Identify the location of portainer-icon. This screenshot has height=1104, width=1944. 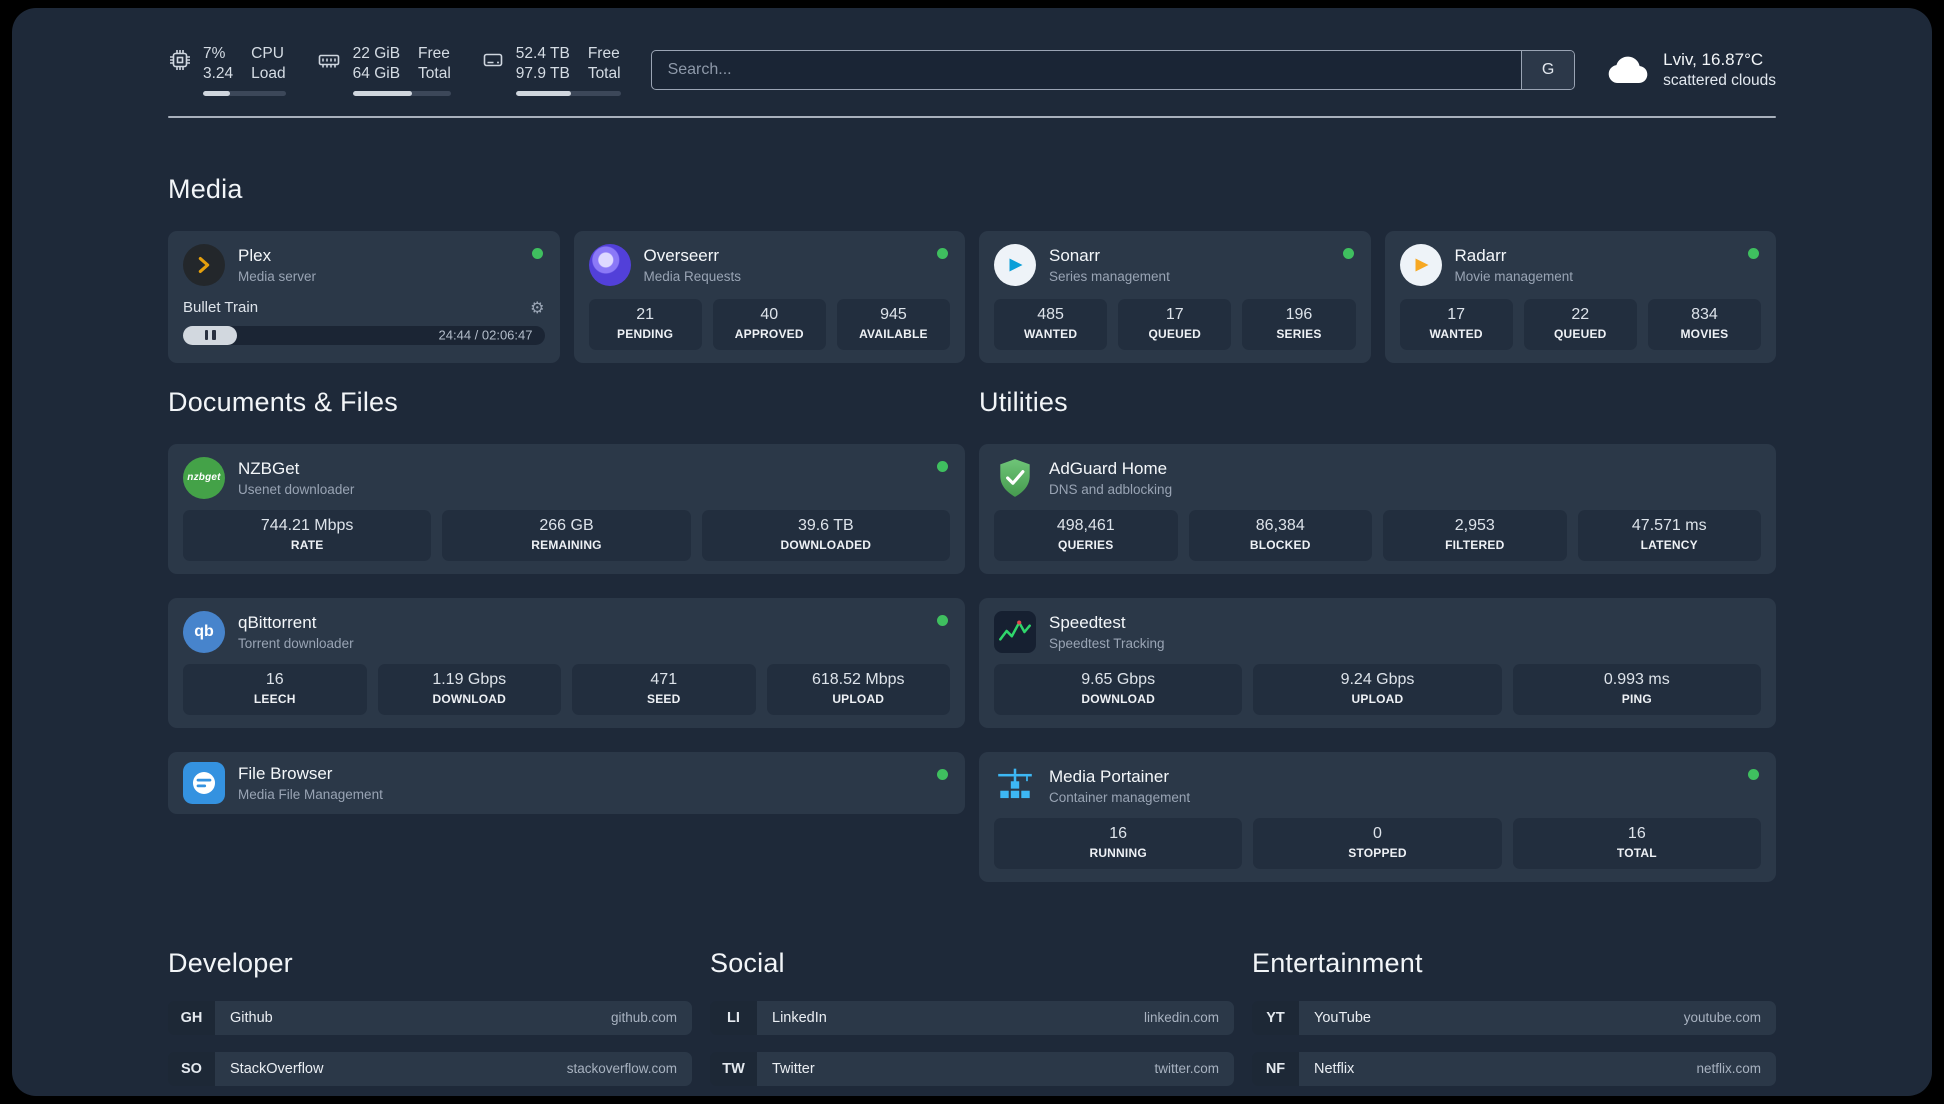
(1015, 786).